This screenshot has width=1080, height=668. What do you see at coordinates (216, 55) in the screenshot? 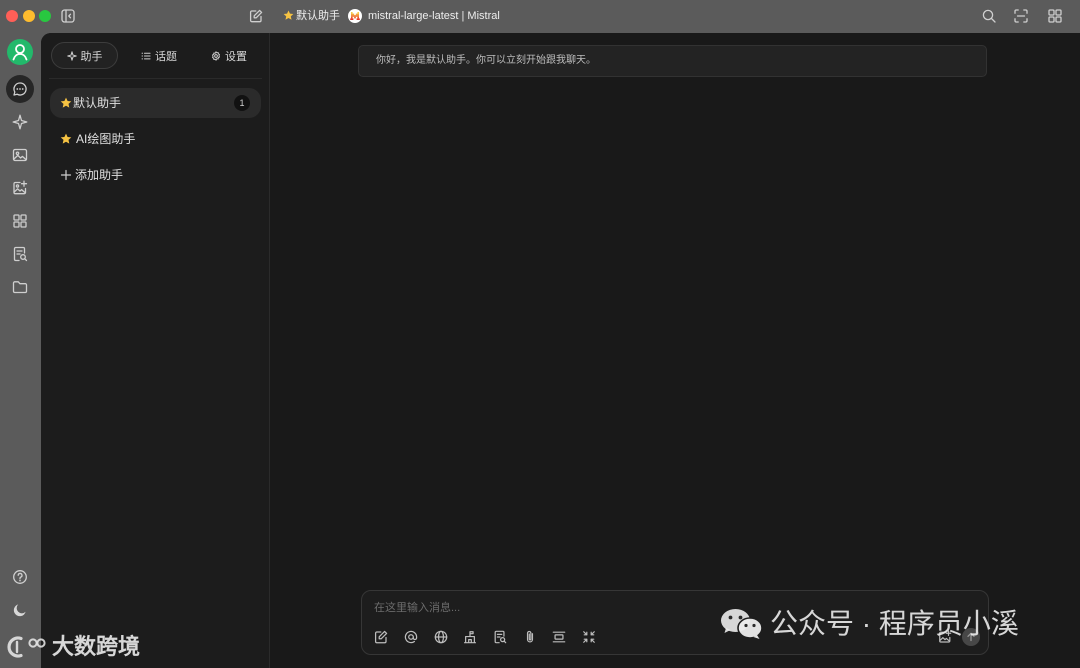
I see `gear-icon` at bounding box center [216, 55].